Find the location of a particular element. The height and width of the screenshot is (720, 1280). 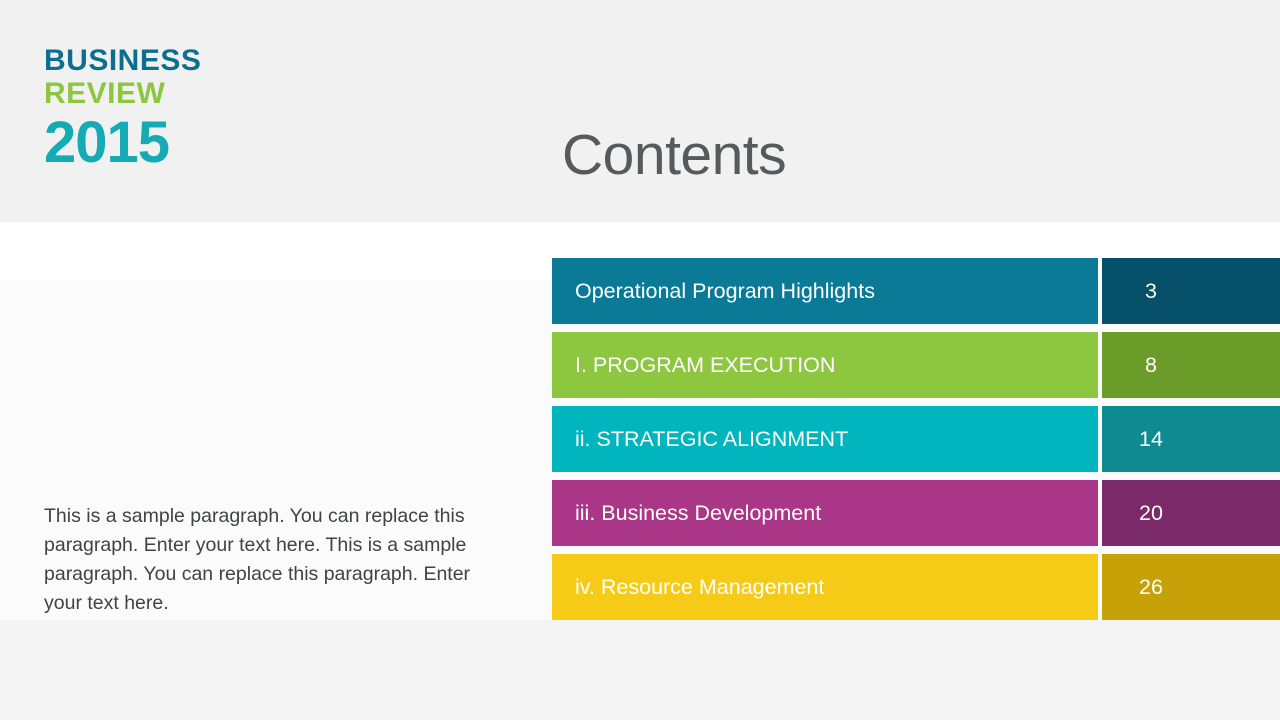

contents-row: Operational Program Highlights 3 is located at coordinates (916, 291).